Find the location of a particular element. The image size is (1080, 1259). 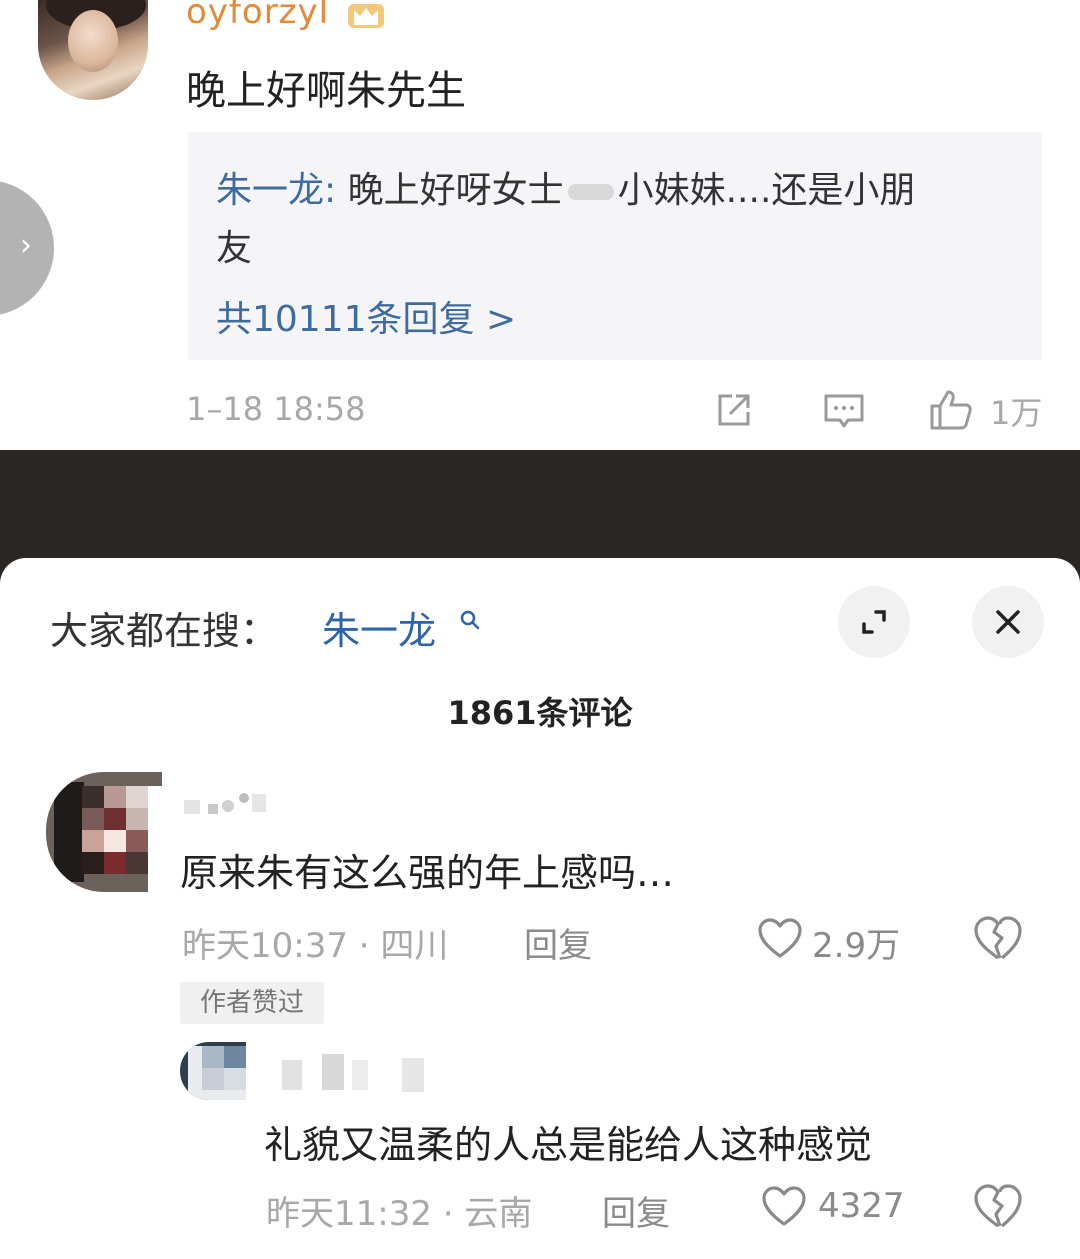

trending-search-label: 大家都在搜： is located at coordinates (164, 631).